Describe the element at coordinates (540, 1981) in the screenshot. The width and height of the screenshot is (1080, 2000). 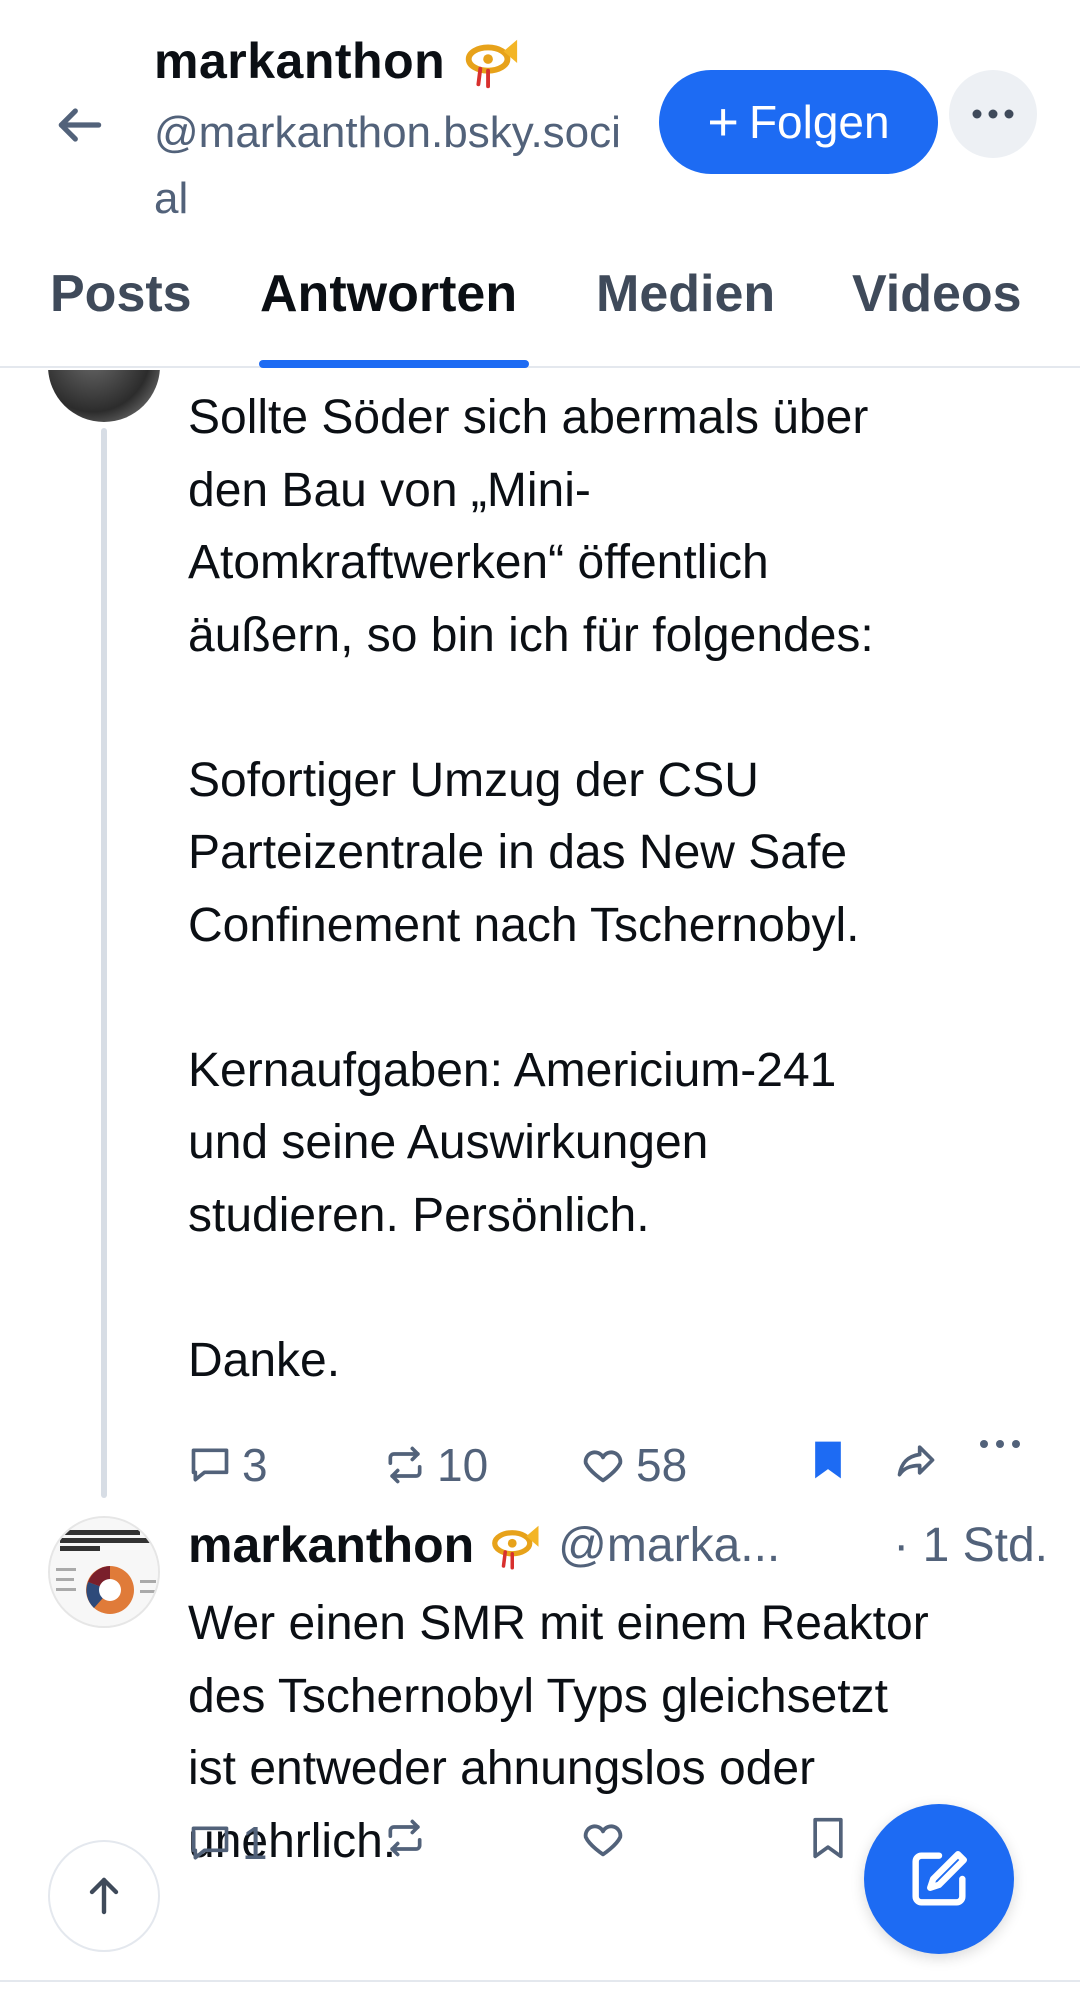
I see `bottom-divider` at that location.